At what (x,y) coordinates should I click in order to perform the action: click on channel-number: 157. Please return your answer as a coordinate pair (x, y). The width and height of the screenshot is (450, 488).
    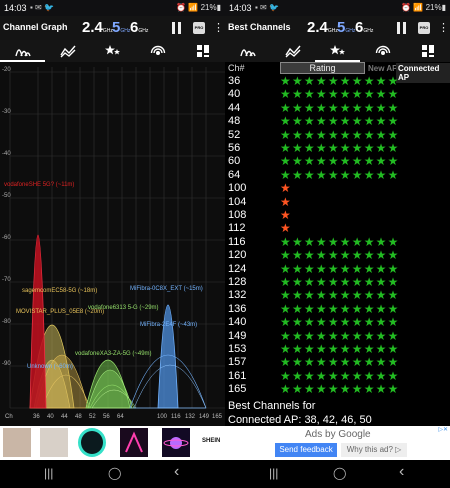
    Looking at the image, I should click on (237, 362).